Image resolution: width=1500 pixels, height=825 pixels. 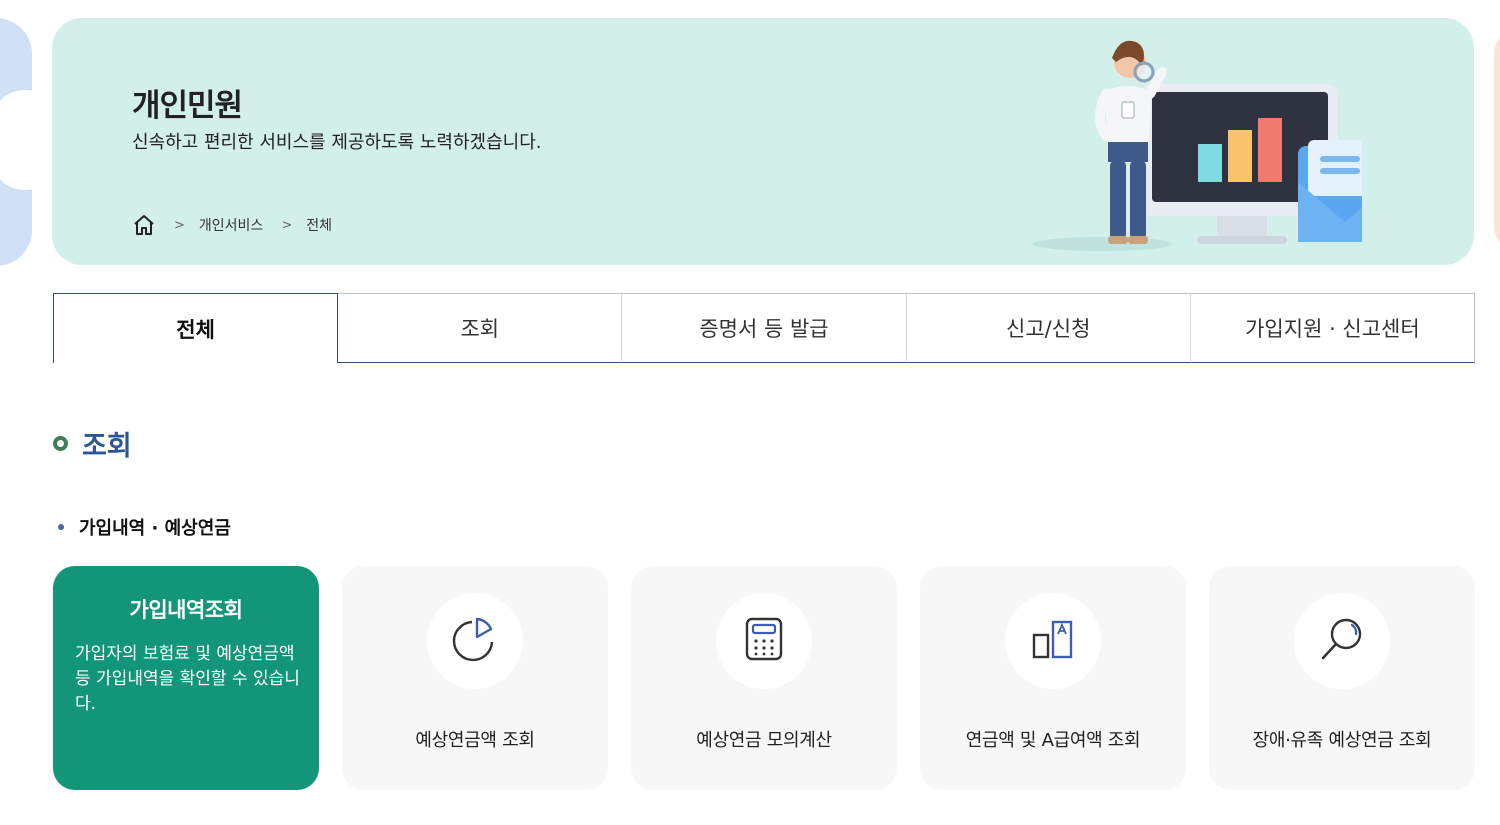 What do you see at coordinates (1048, 328) in the screenshot?
I see `tab-report-apply: 신고/신청` at bounding box center [1048, 328].